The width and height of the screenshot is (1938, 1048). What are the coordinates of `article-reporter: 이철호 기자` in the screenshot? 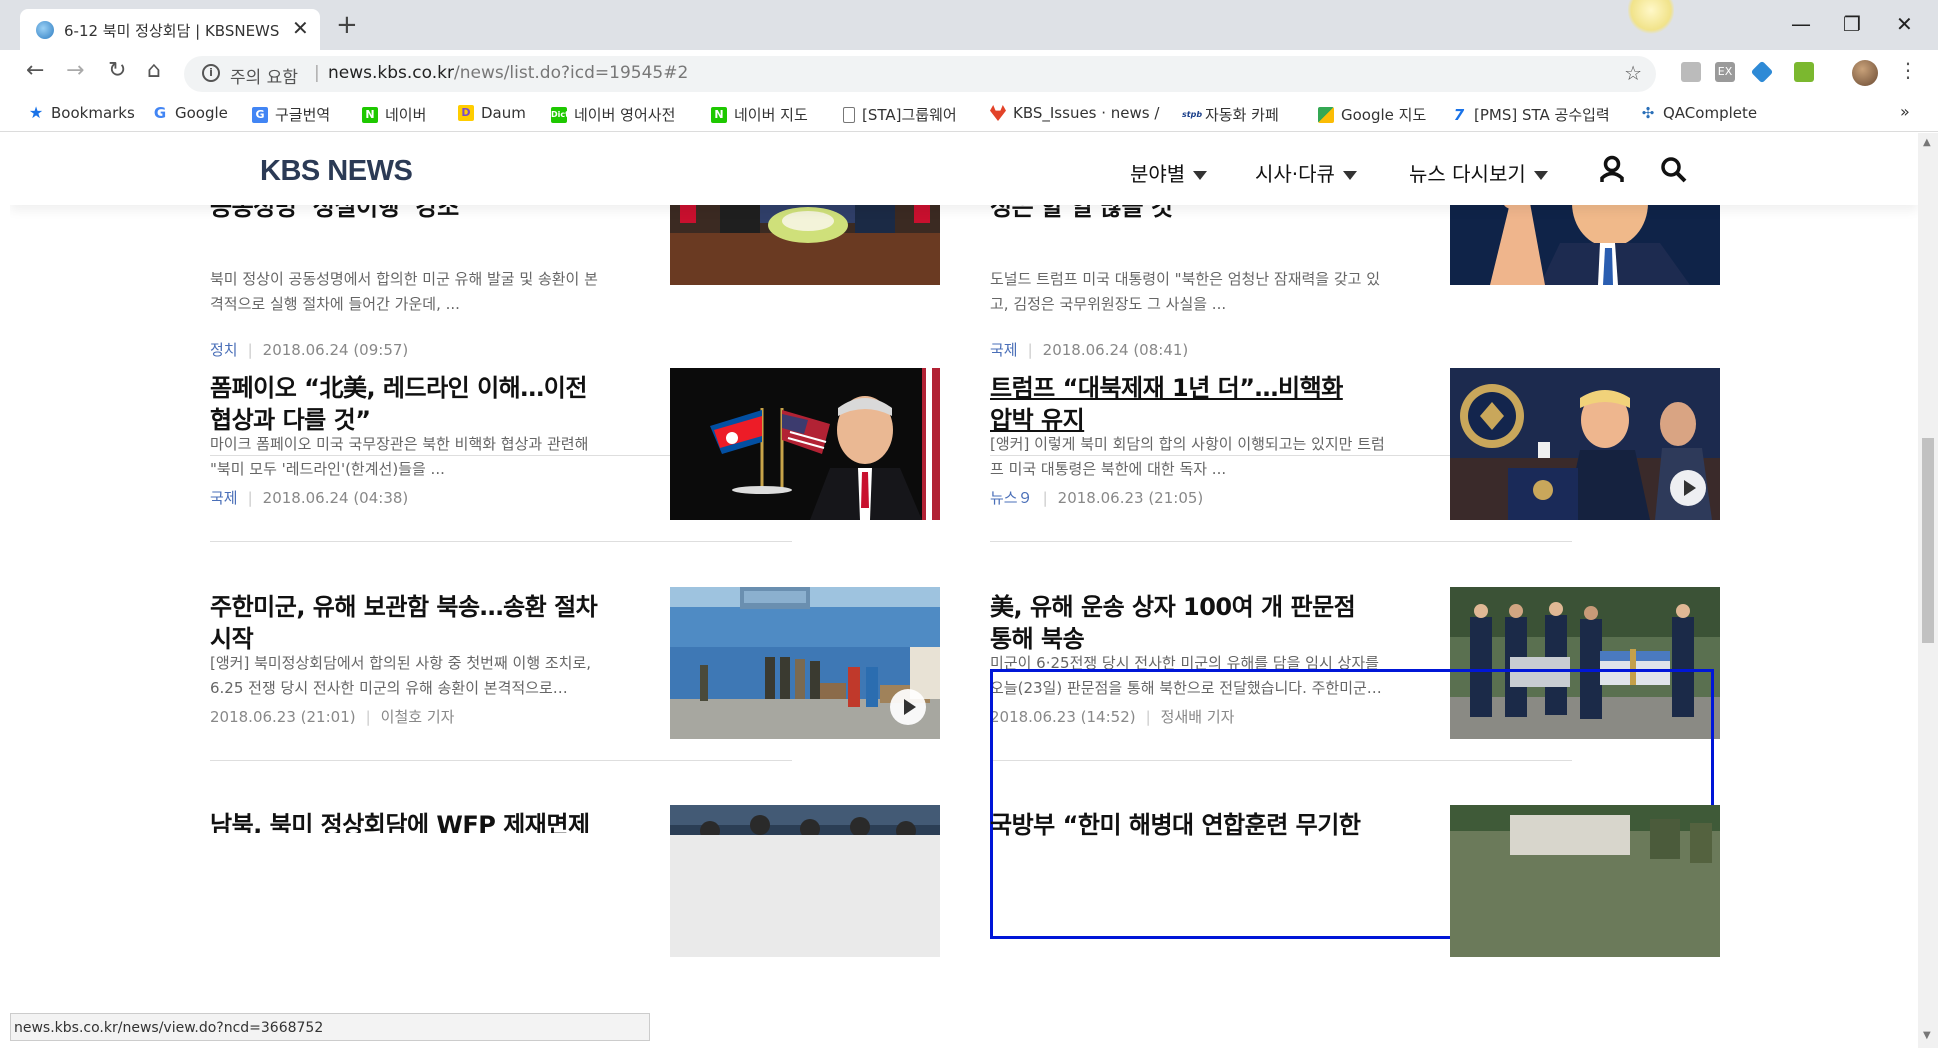 It's located at (418, 717).